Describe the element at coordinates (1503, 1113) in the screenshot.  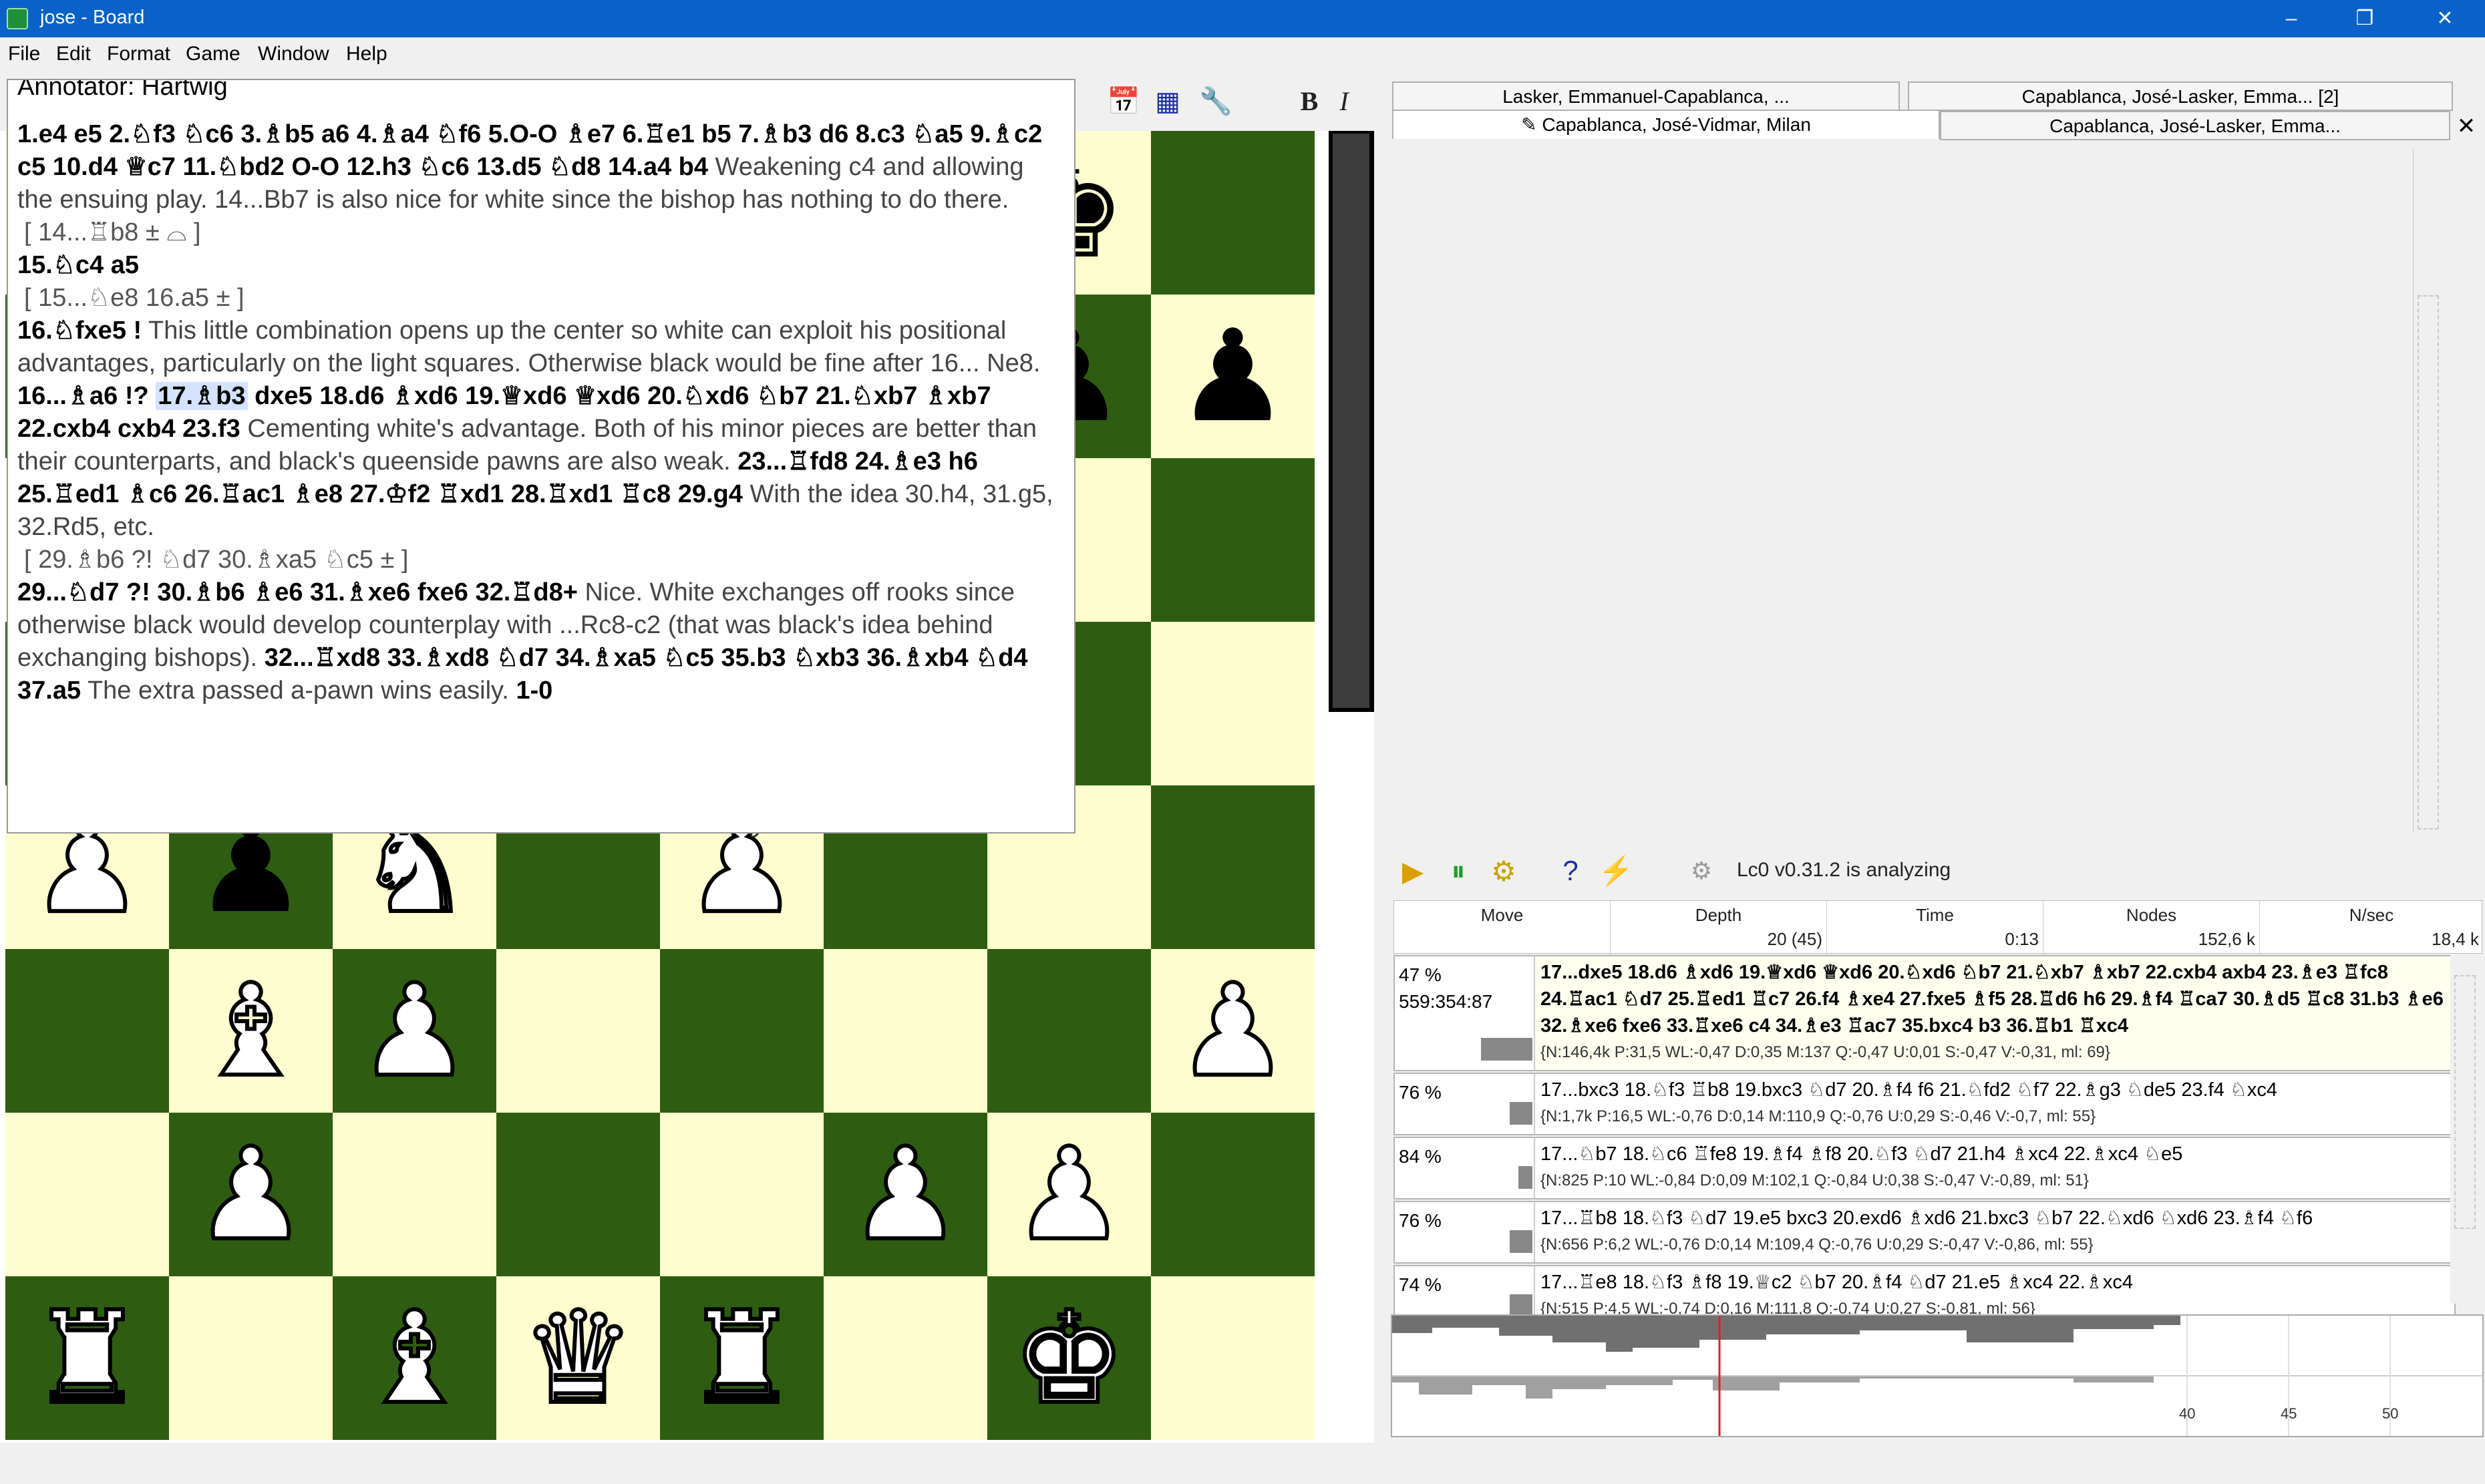
I see `pv-bar` at that location.